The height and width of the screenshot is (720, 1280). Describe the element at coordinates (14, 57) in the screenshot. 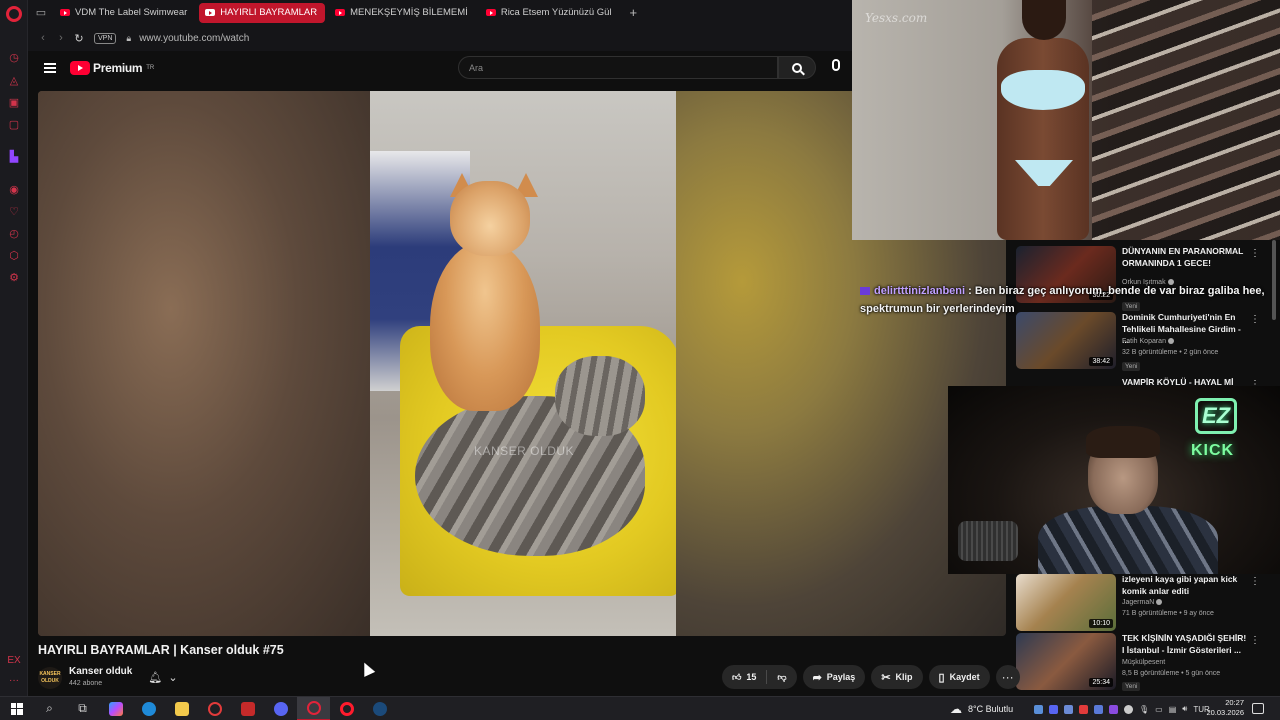

I see `history-icon: ◷` at that location.